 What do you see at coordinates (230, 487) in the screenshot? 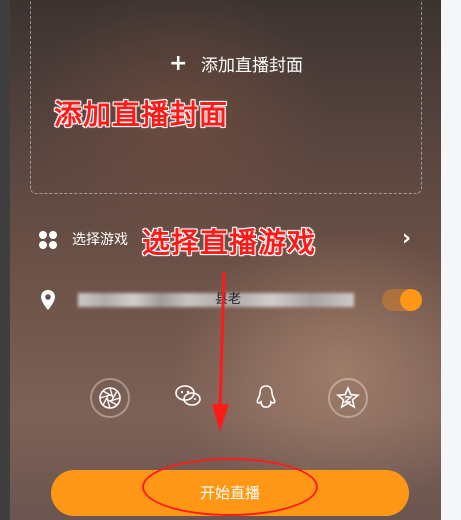
I see `annotation-circle` at bounding box center [230, 487].